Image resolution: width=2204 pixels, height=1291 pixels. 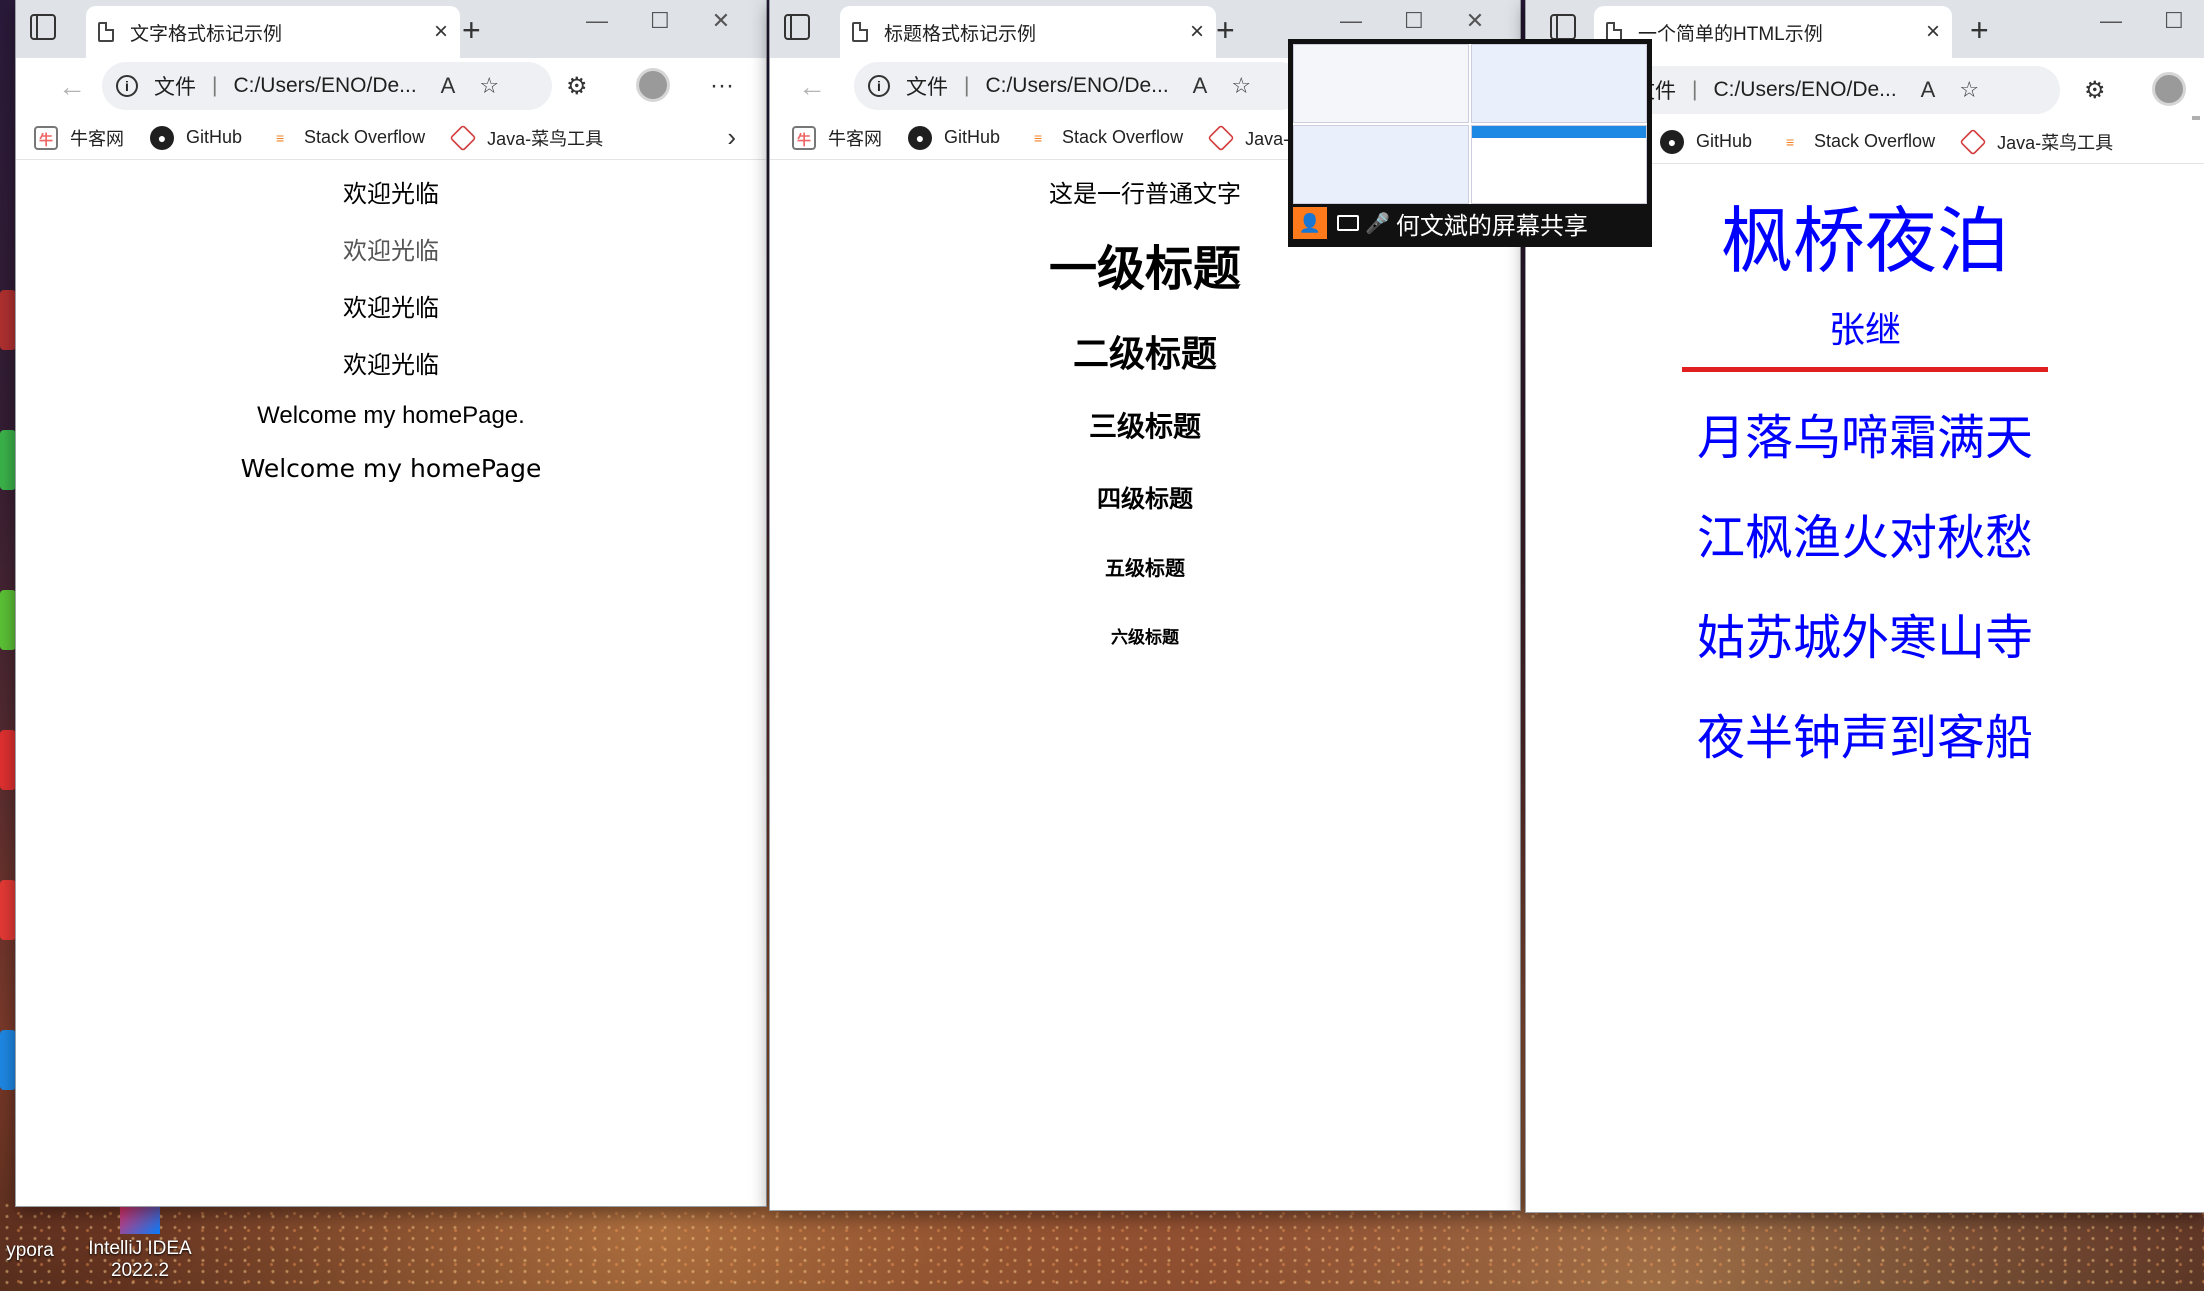 I want to click on text-line: Welcome my homePage, so click(x=391, y=468).